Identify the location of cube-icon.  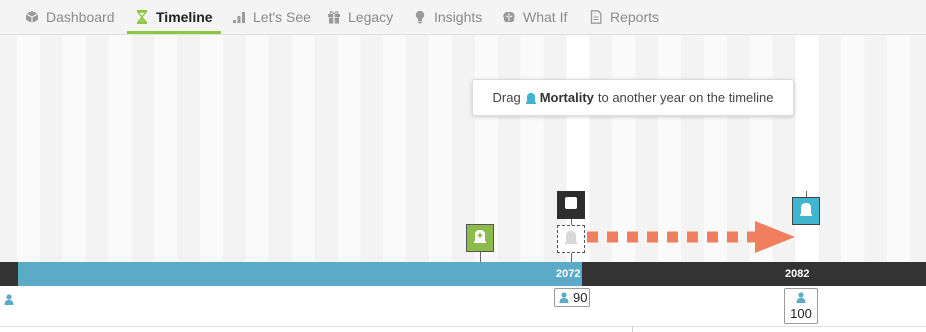
(32, 17).